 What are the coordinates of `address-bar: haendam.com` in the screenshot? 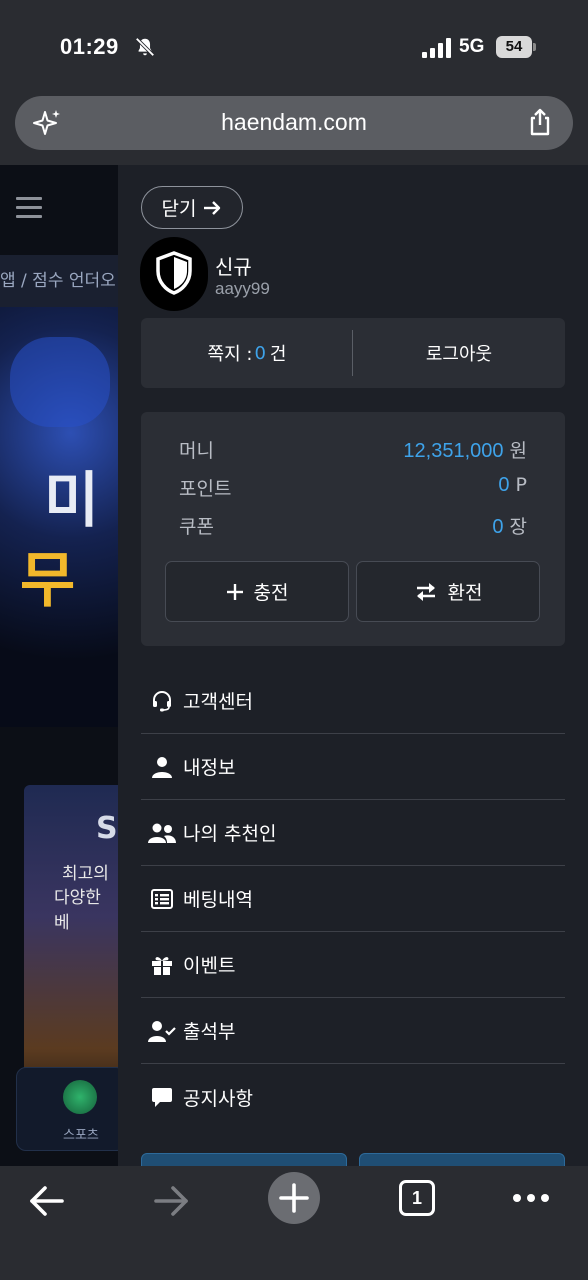 It's located at (294, 123).